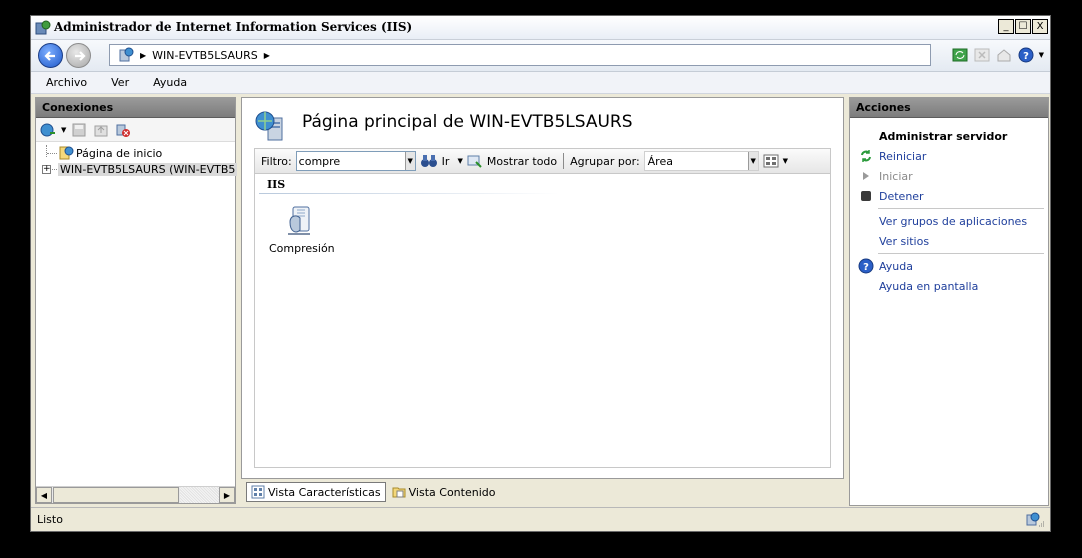 The width and height of the screenshot is (1082, 558). What do you see at coordinates (771, 161) in the screenshot?
I see `view-mode-icon` at bounding box center [771, 161].